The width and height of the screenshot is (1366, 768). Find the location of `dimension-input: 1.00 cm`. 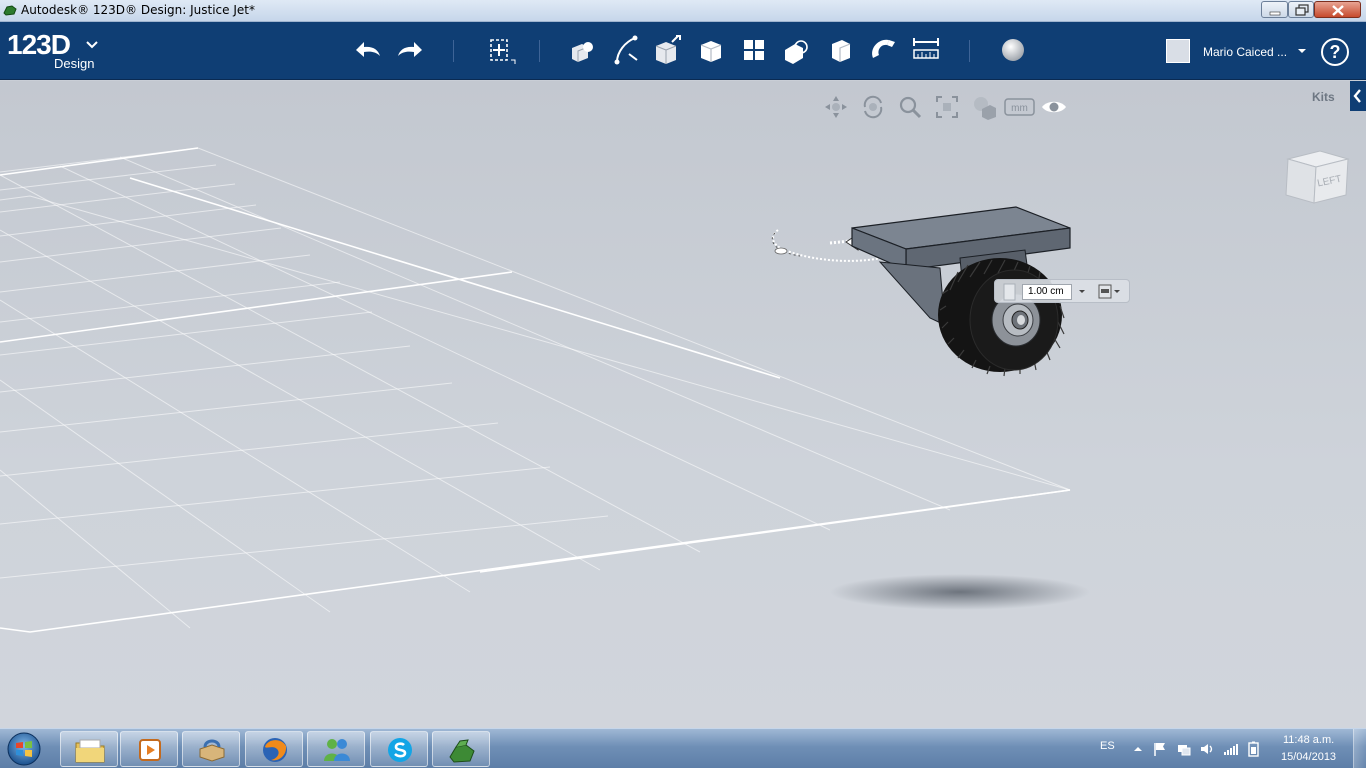

dimension-input: 1.00 cm is located at coordinates (1047, 292).